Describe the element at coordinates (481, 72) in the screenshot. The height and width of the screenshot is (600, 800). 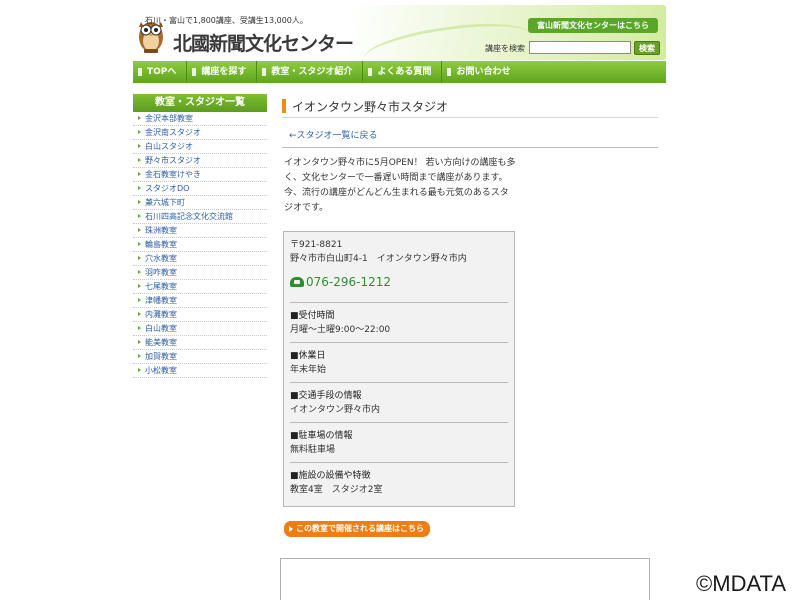
I see `nav-item-contact: お問い合わせ` at that location.